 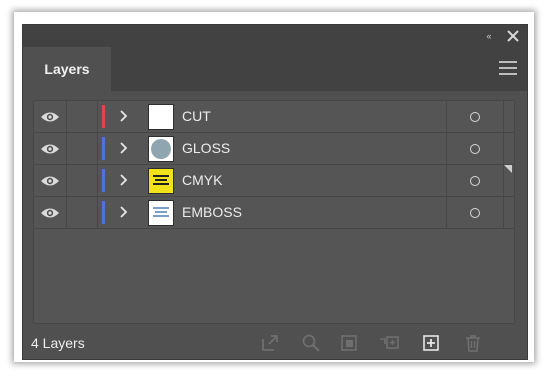 I want to click on layer-row-cmyk: CMYK, so click(x=274, y=181).